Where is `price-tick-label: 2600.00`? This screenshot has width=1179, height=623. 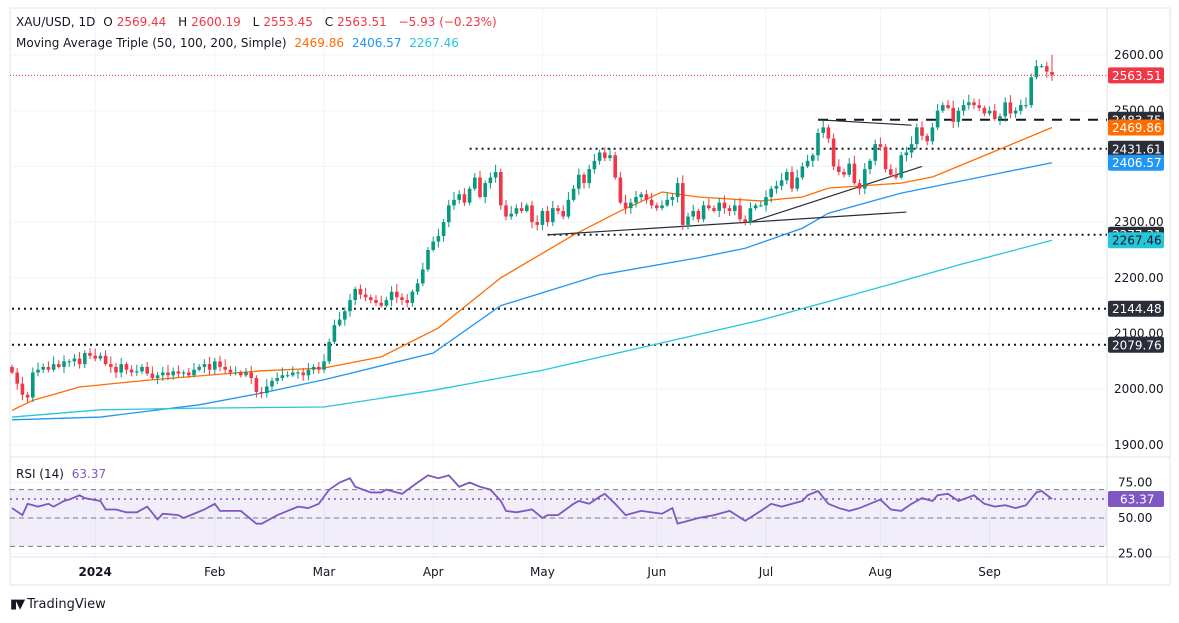
price-tick-label: 2600.00 is located at coordinates (1139, 55).